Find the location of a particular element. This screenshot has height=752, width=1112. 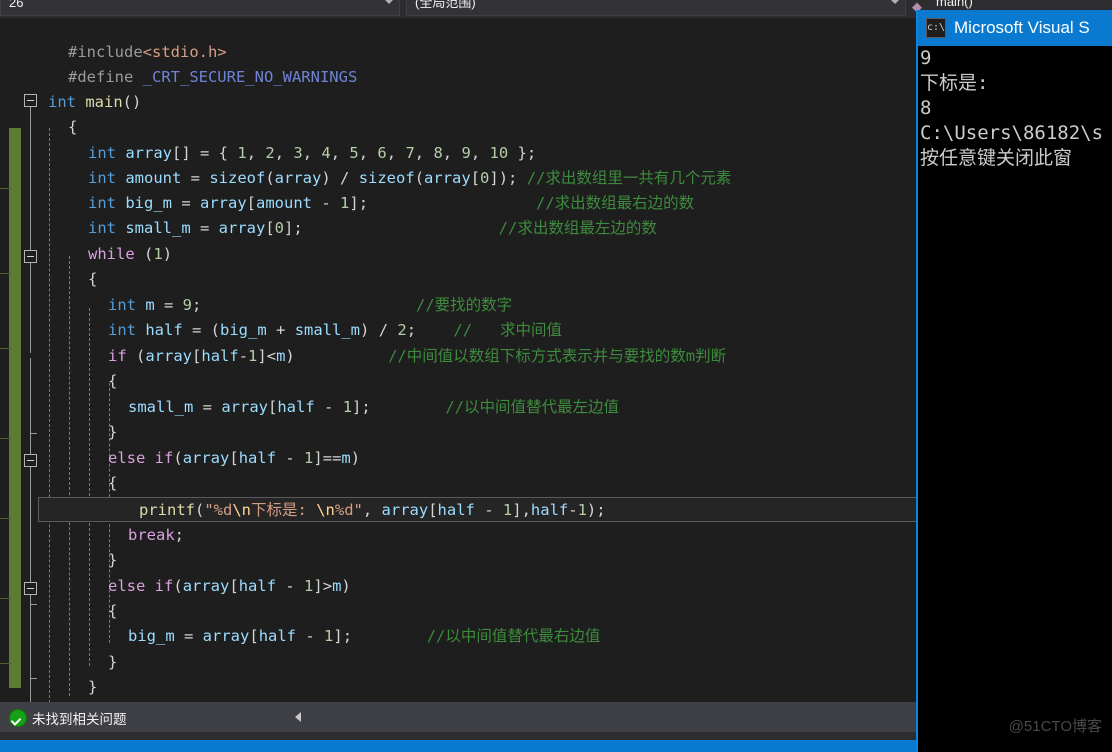

code-line: break; is located at coordinates (92, 535).